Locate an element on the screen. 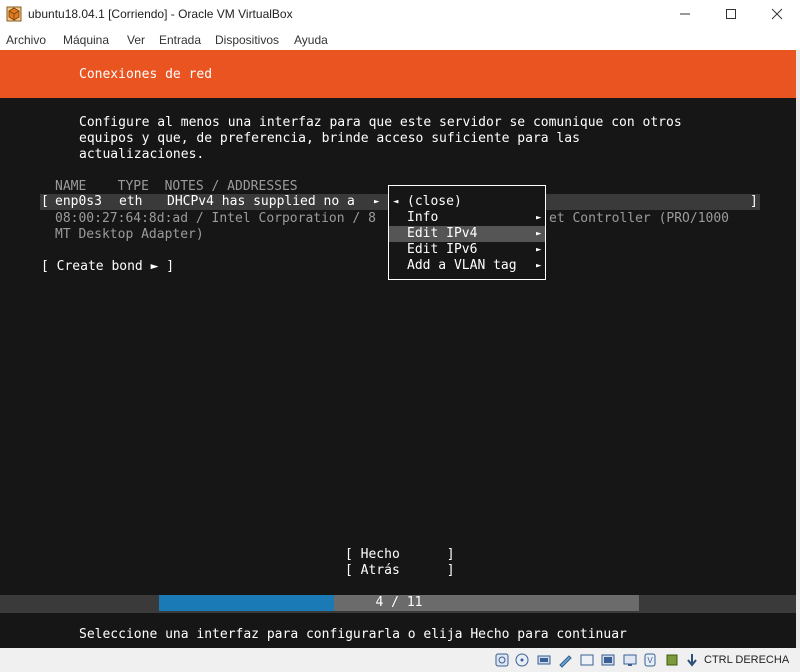 The height and width of the screenshot is (672, 800). interface-detail-2: MT Desktop Adapter) is located at coordinates (129, 234).